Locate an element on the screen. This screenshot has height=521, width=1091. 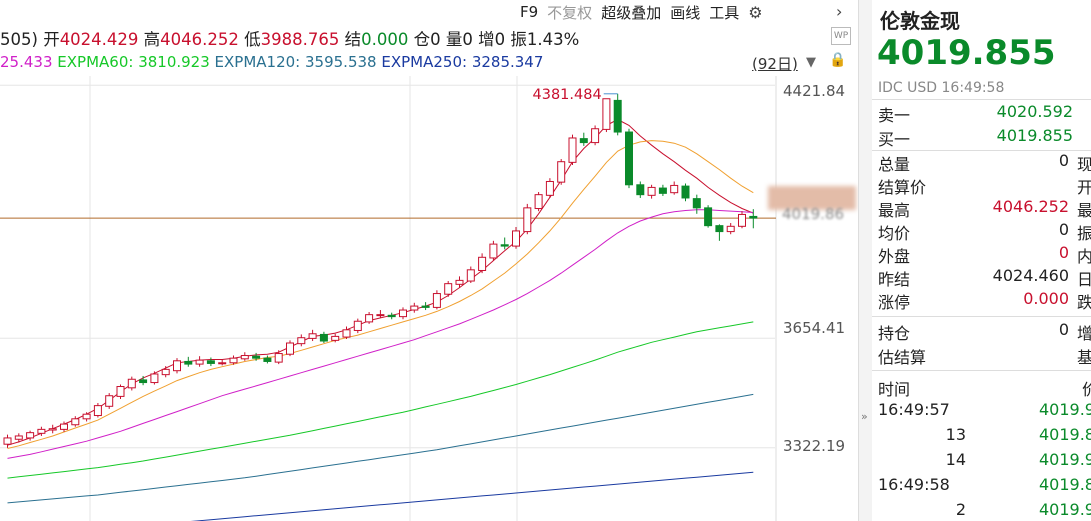
stat-cut-label: 最 is located at coordinates (1084, 210).